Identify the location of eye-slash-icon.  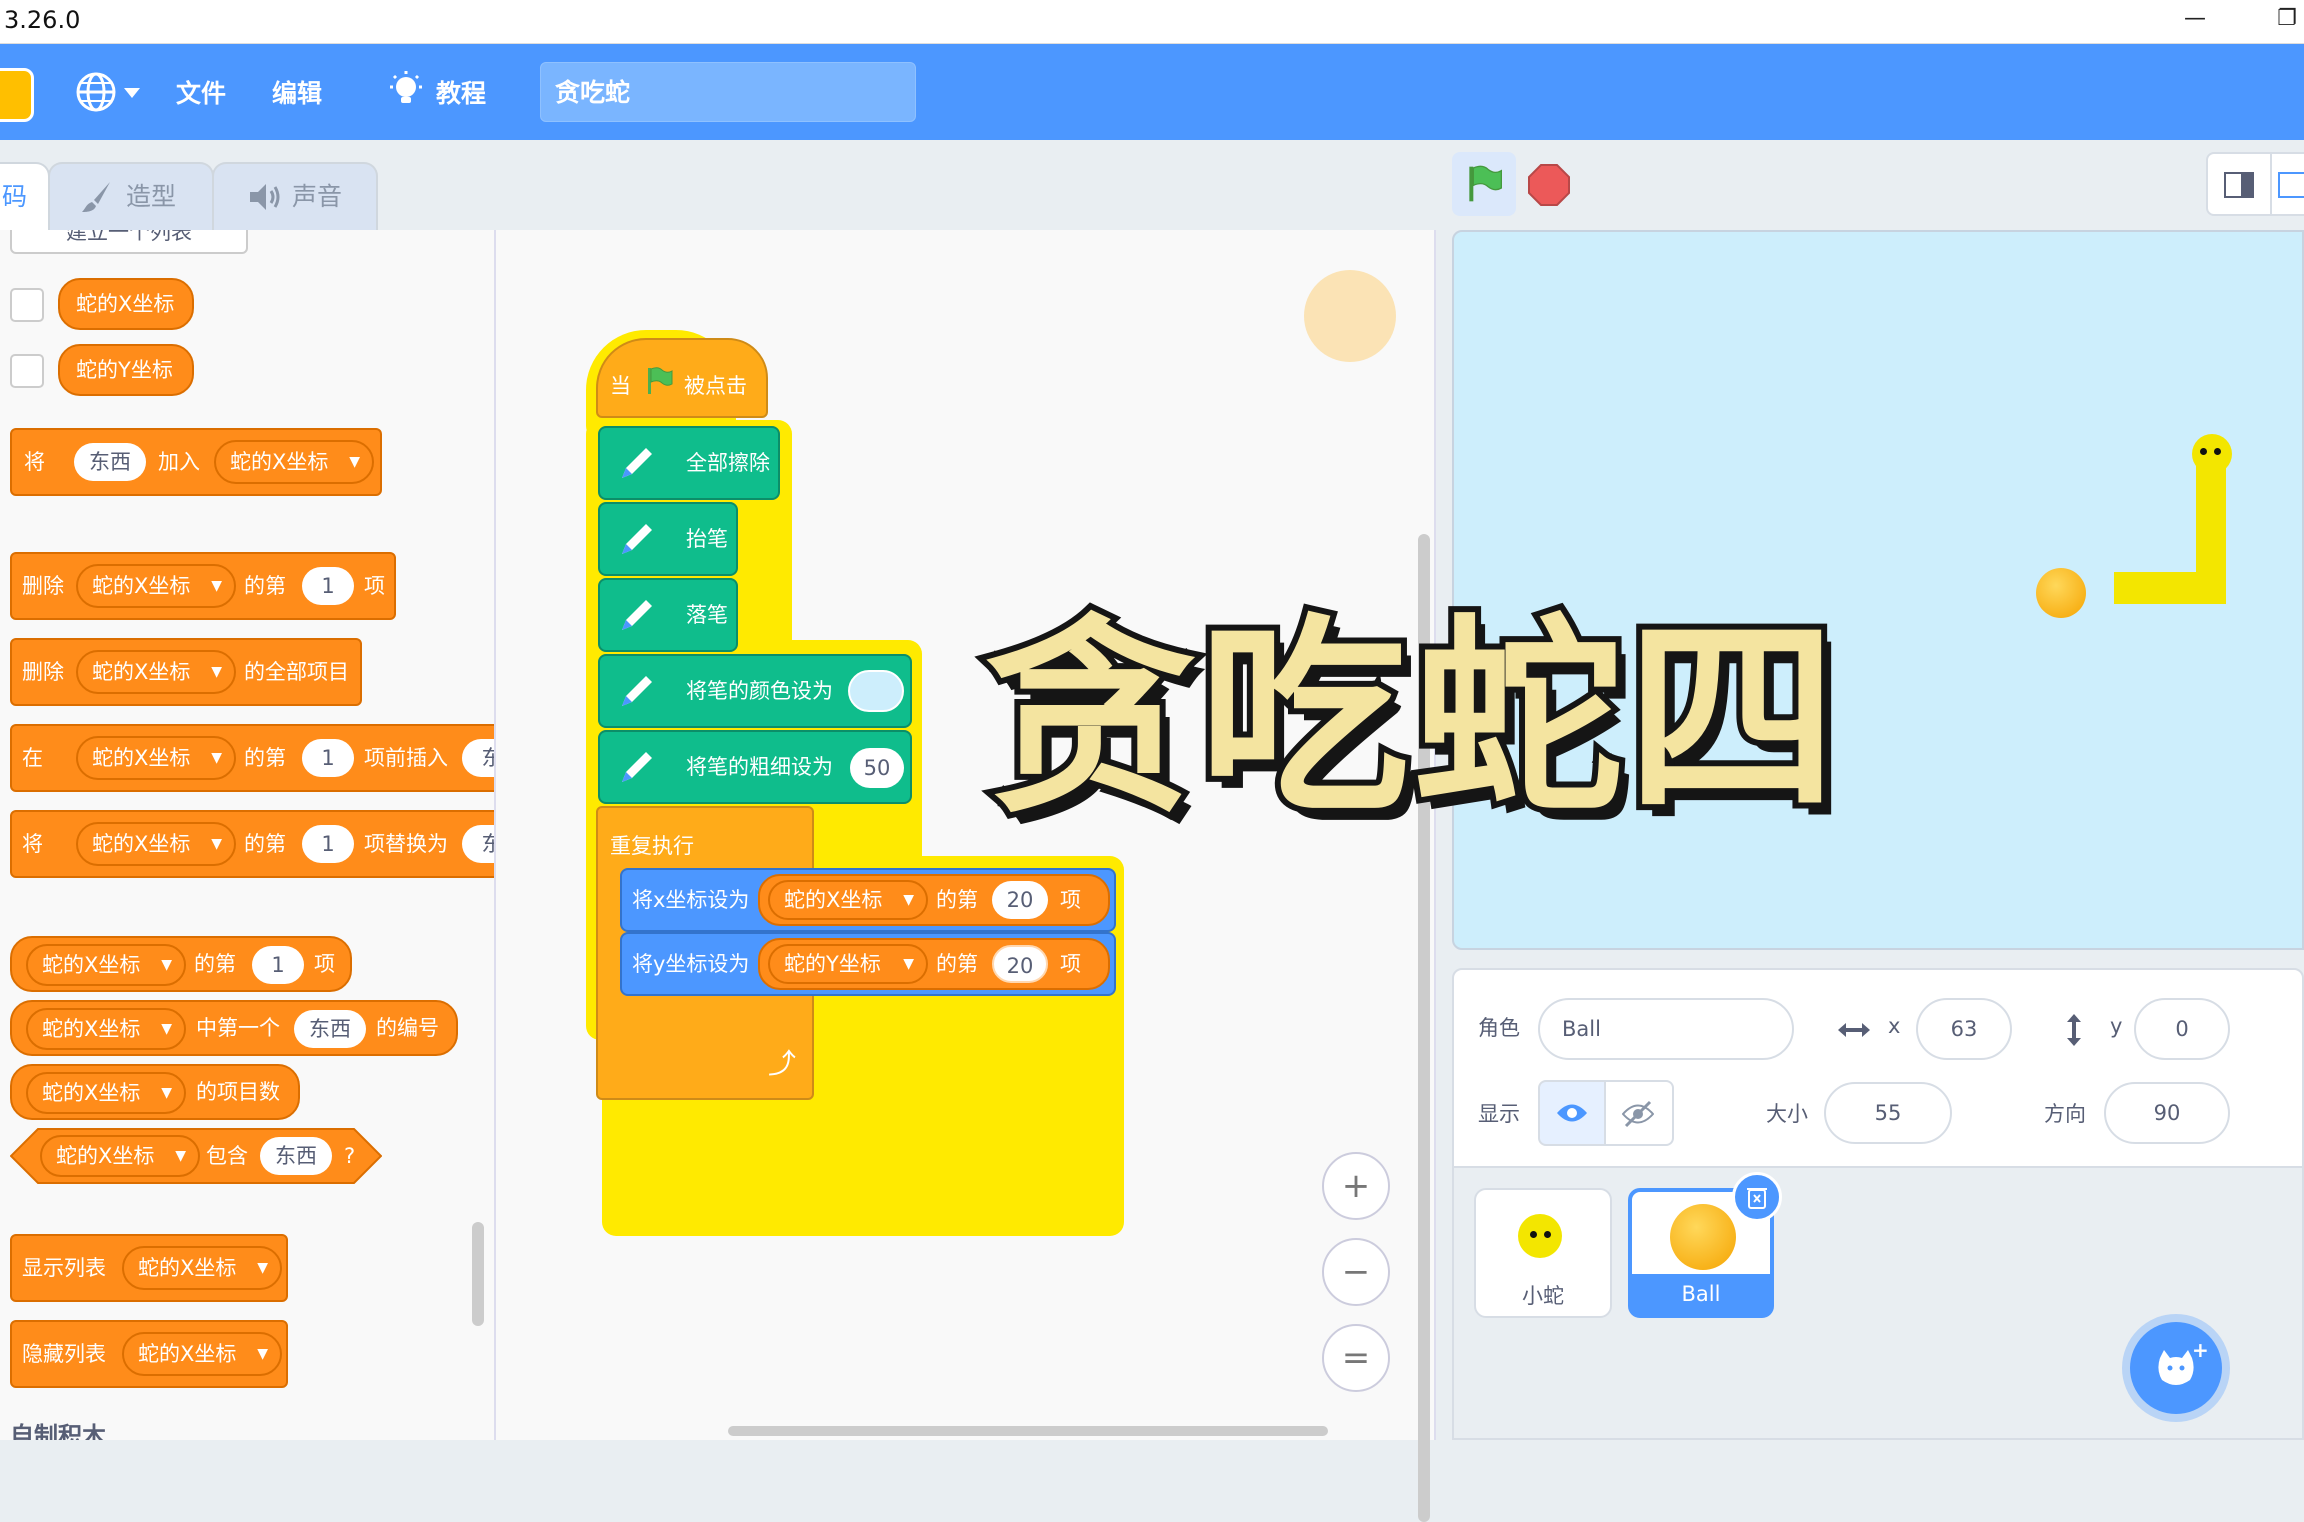
(1638, 1114).